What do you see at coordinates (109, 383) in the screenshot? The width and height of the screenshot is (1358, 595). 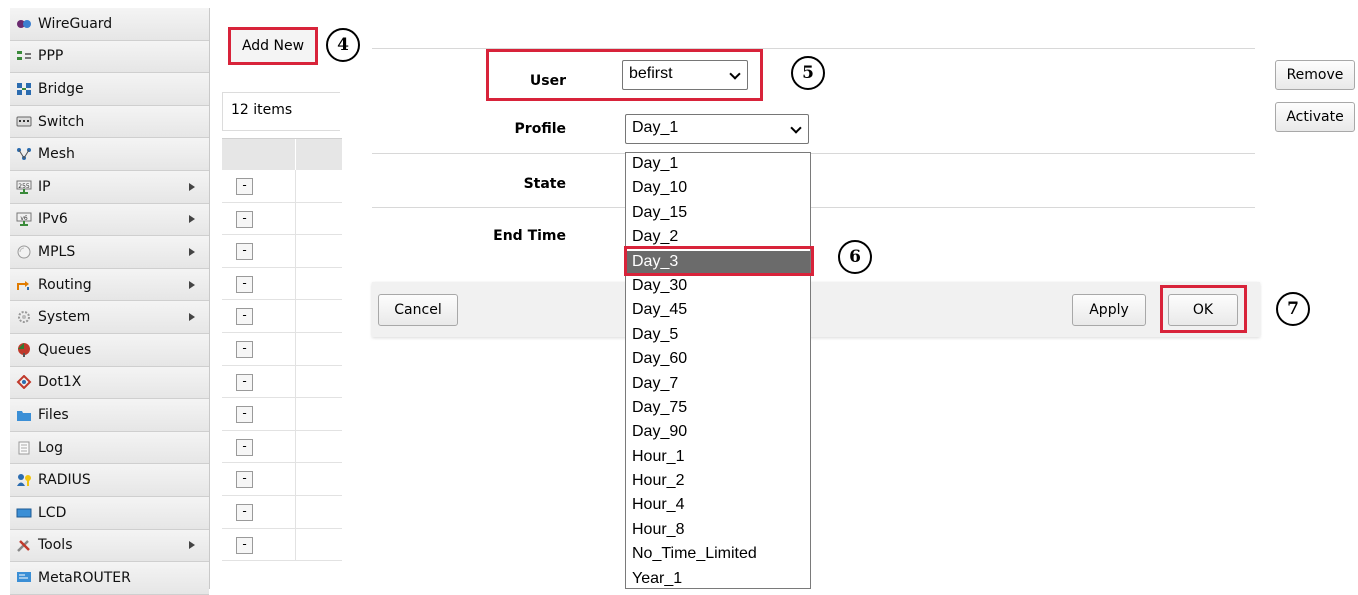 I see `sidebar-item-dot1x: Dot1X` at bounding box center [109, 383].